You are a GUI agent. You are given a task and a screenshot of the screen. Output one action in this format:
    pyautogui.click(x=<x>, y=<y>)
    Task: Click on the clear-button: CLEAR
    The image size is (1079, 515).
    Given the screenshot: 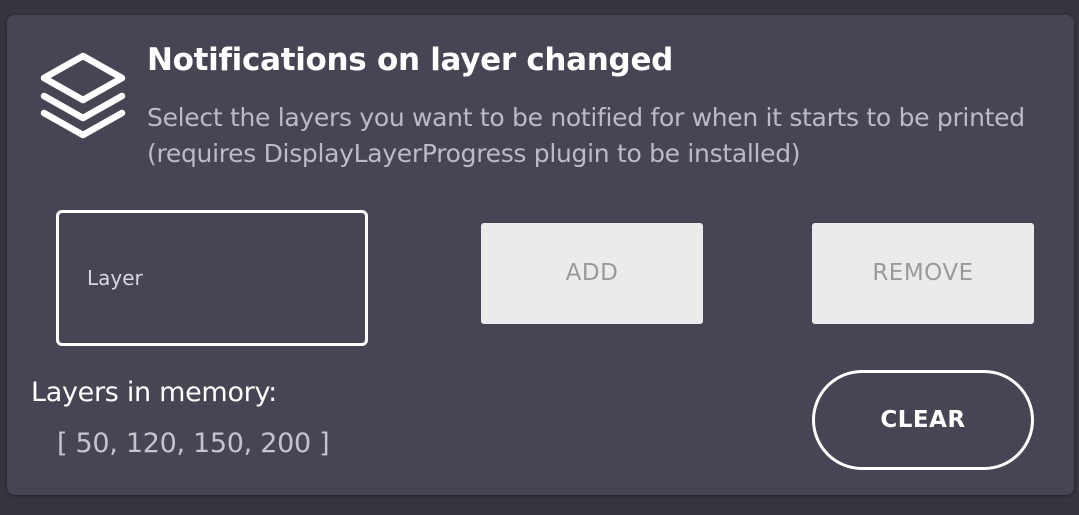 What is the action you would take?
    pyautogui.click(x=923, y=420)
    